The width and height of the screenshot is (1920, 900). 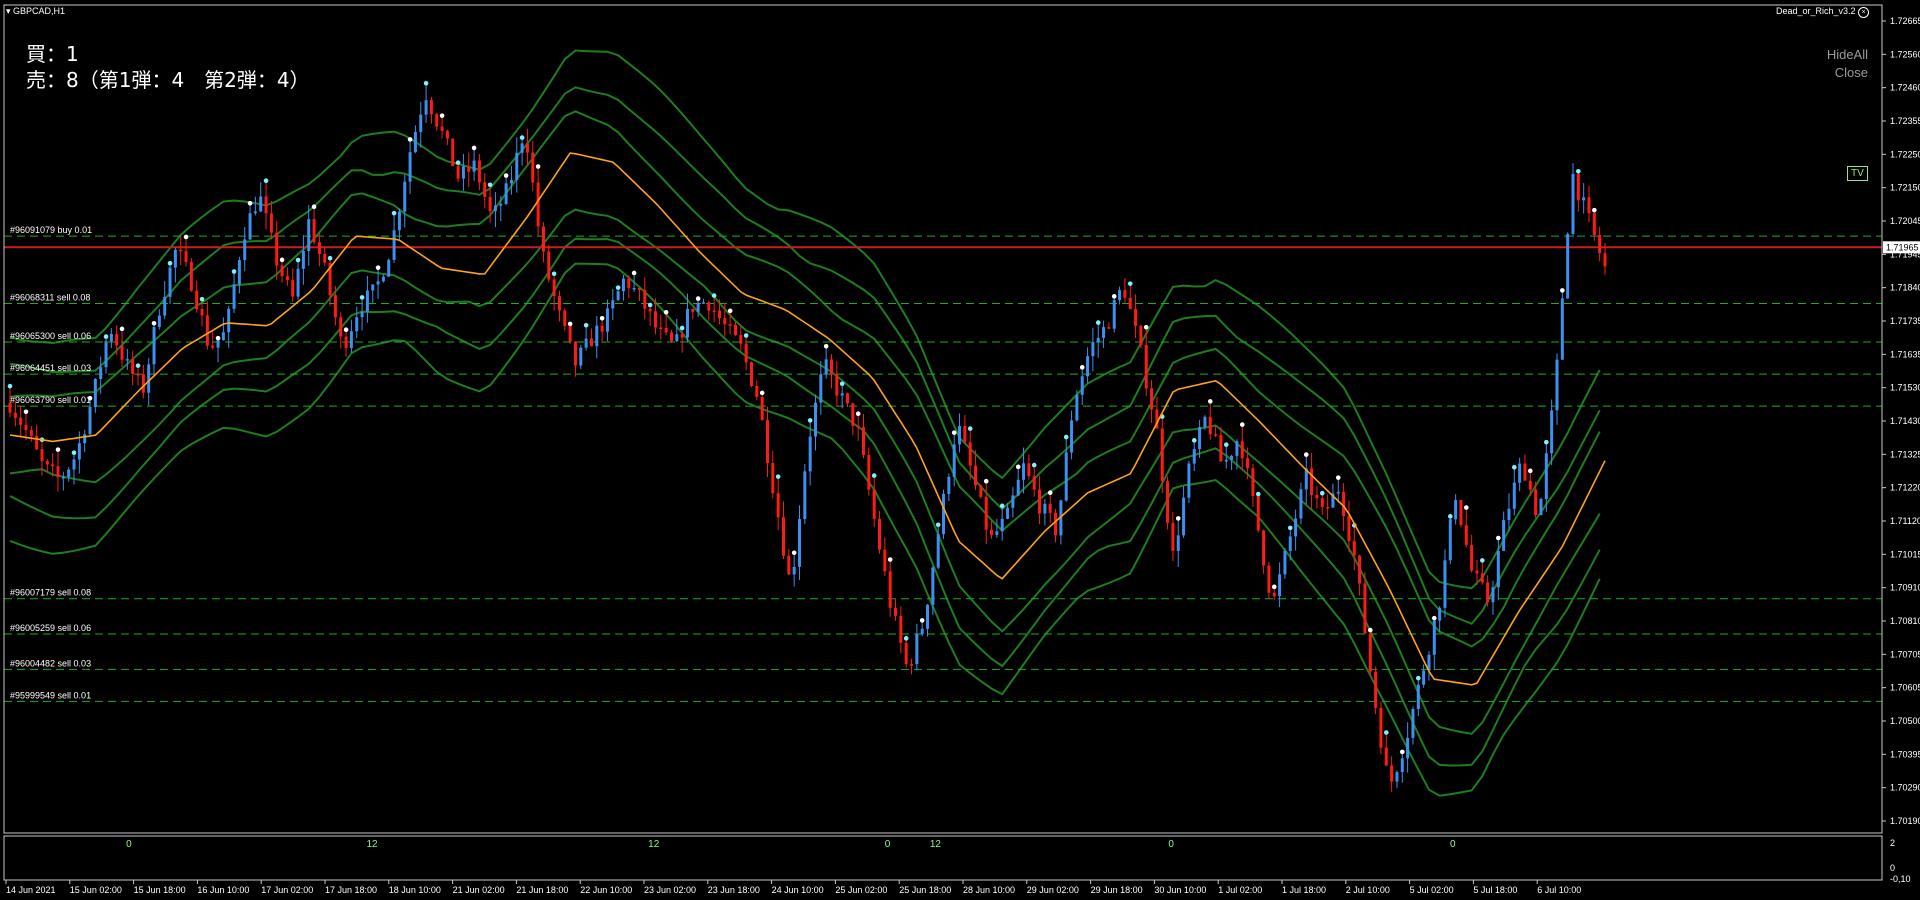 What do you see at coordinates (798, 890) in the screenshot?
I see `x-tick-label: 24 Jun 10:00` at bounding box center [798, 890].